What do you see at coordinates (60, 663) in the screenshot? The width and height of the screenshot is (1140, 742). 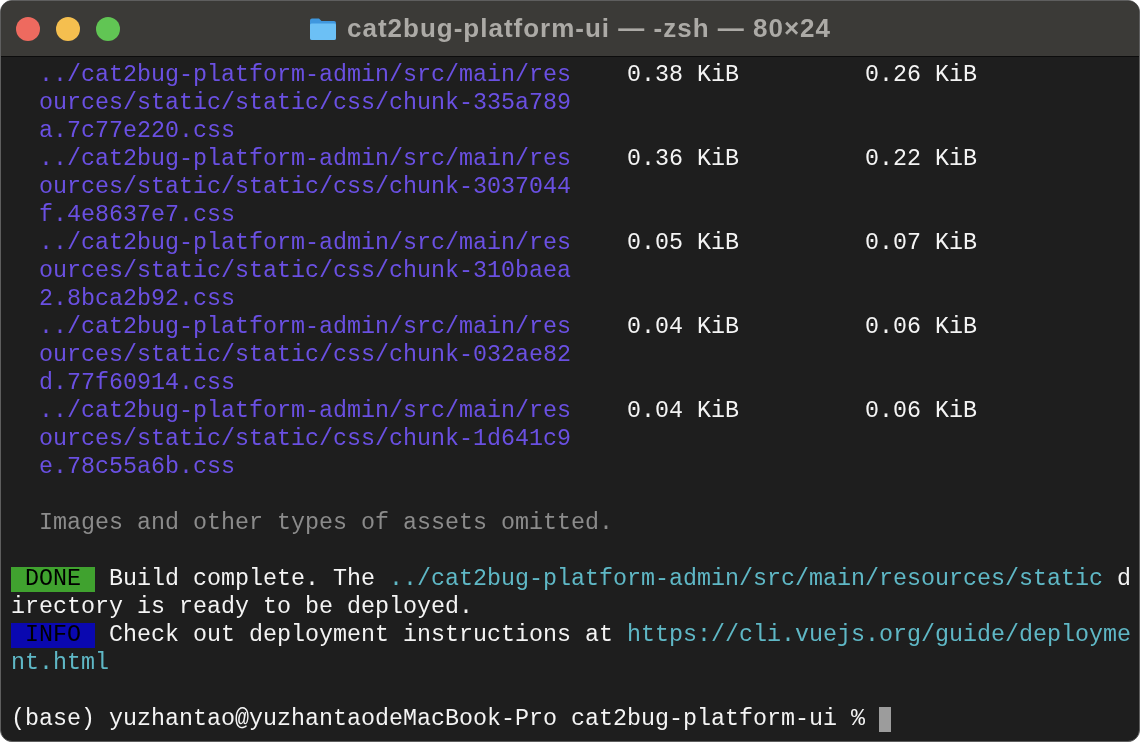 I see `link-text: nt.html` at bounding box center [60, 663].